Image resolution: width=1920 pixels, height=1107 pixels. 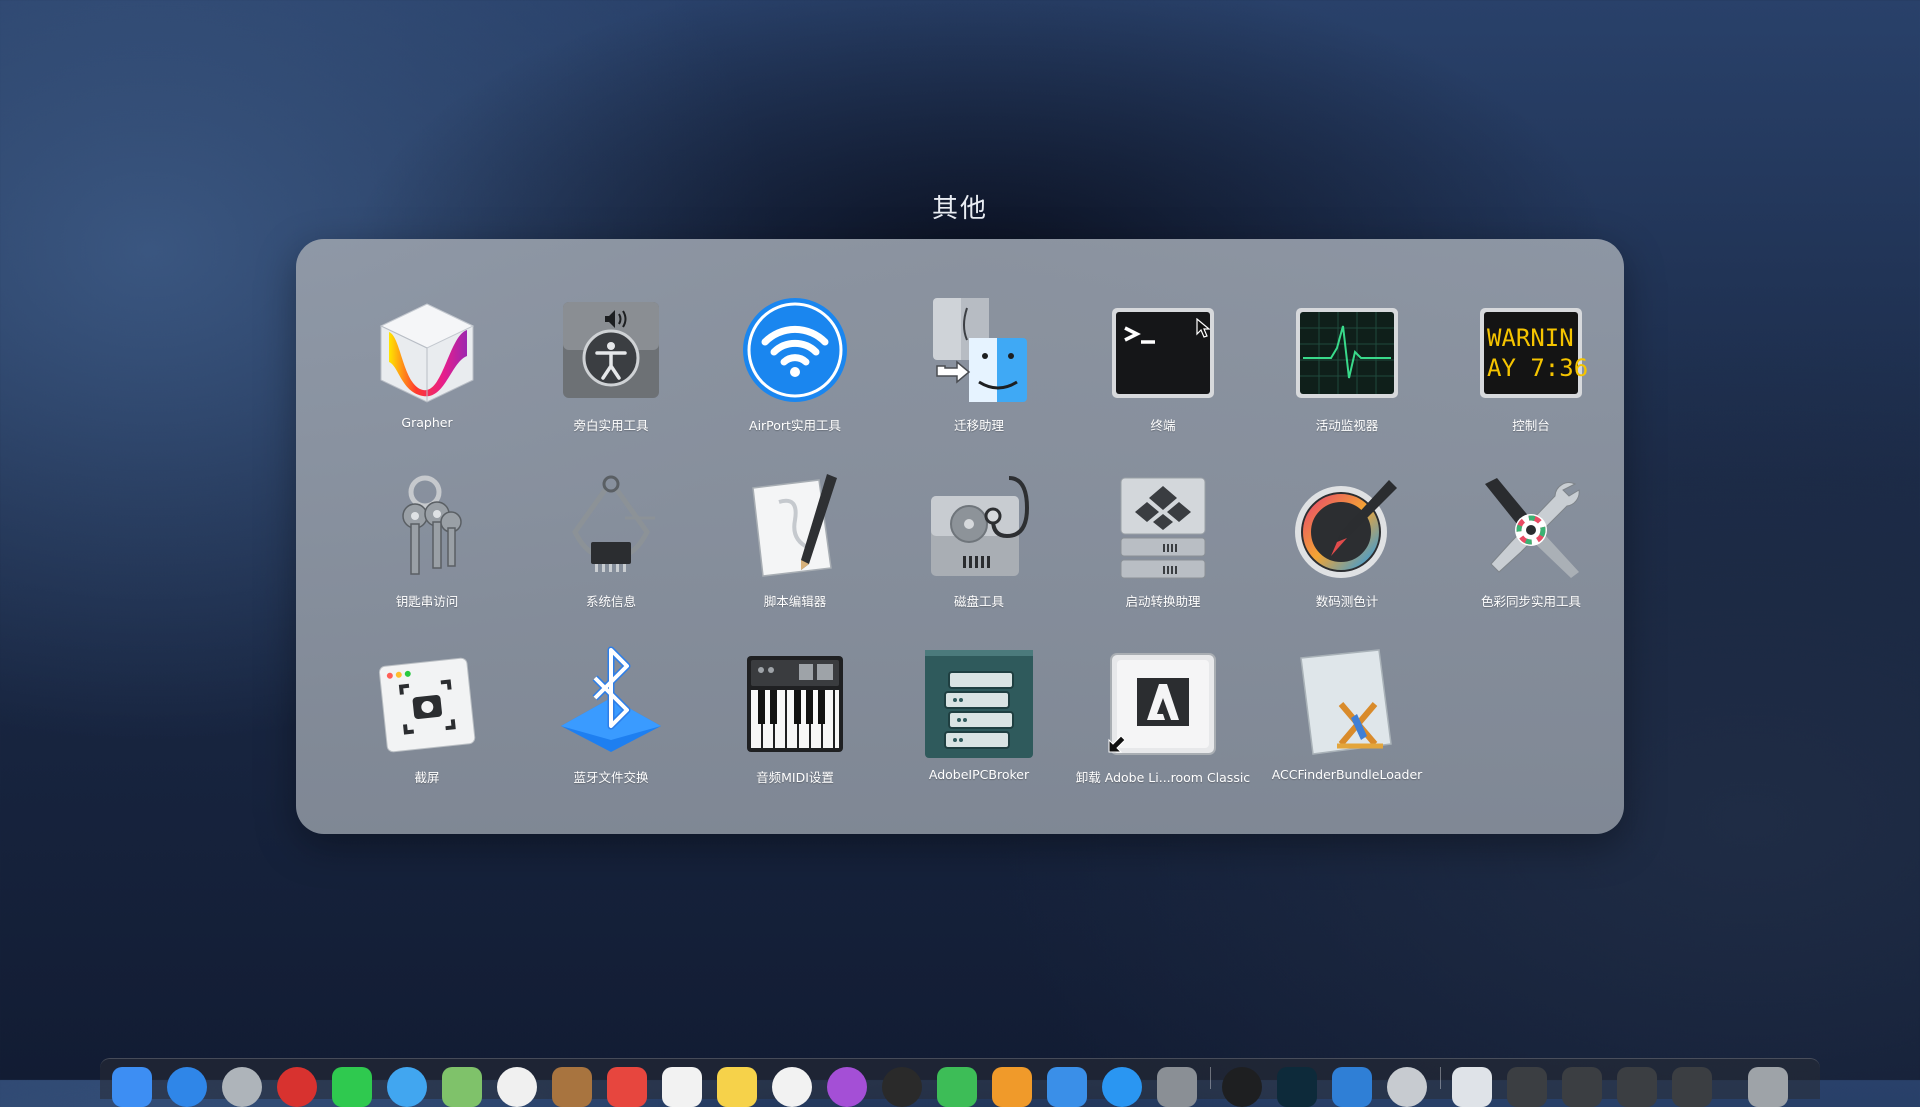 What do you see at coordinates (737, 1087) in the screenshot?
I see `notes-icon` at bounding box center [737, 1087].